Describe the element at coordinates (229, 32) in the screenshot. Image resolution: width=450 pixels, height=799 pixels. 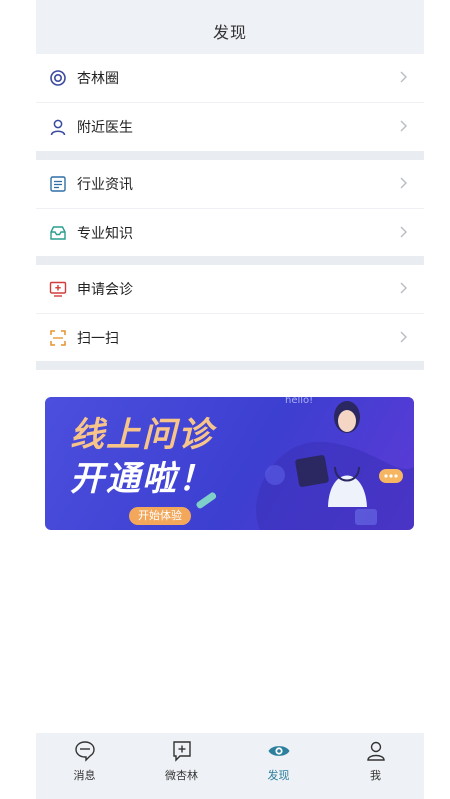
I see `page-title: 发现` at that location.